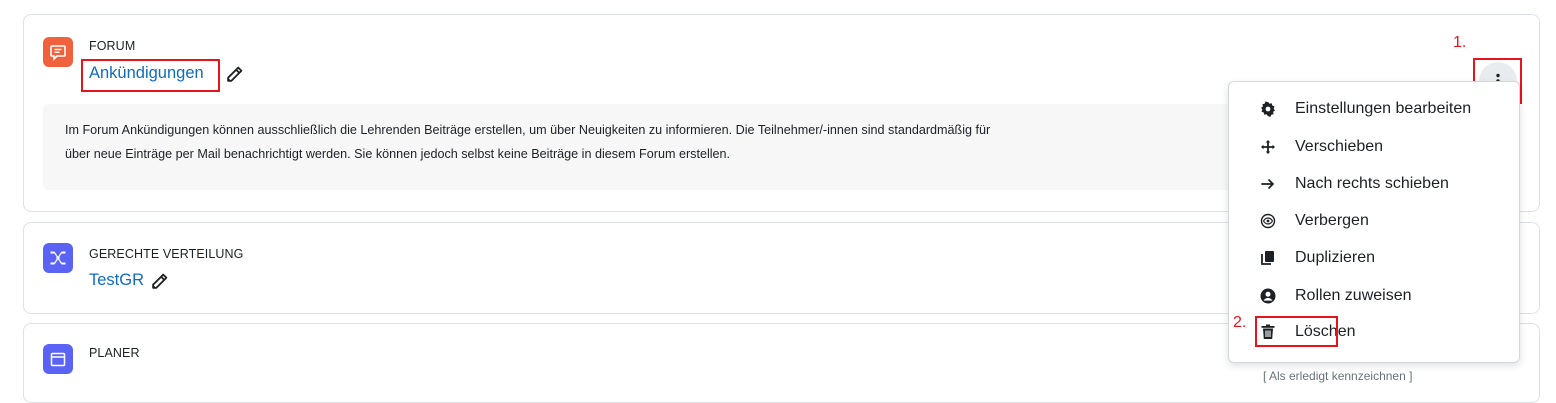 This screenshot has width=1556, height=403. Describe the element at coordinates (114, 353) in the screenshot. I see `activity-type-label: PLANER` at that location.